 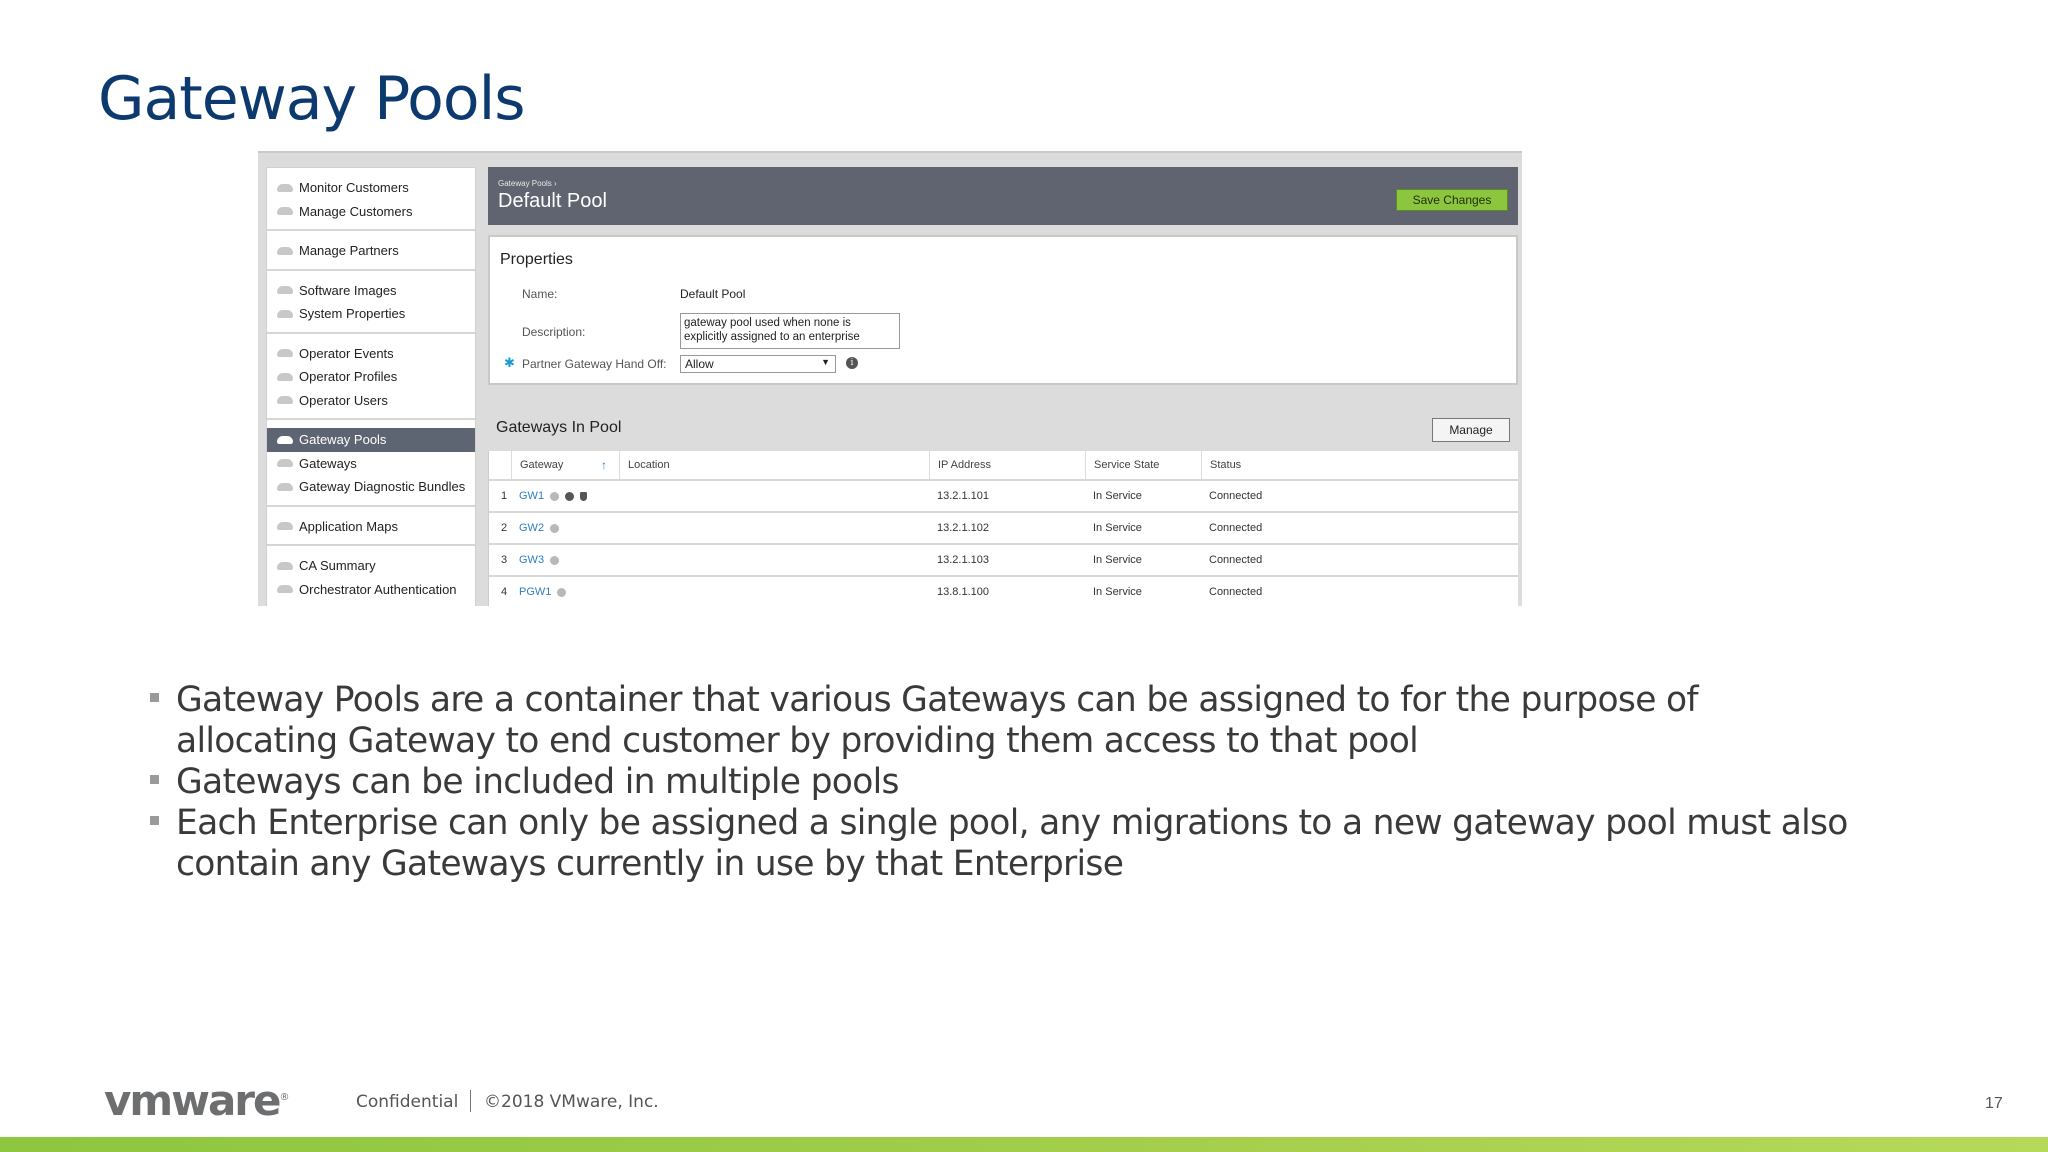 What do you see at coordinates (371, 291) in the screenshot?
I see `sidebar-item-software-images: Software Images` at bounding box center [371, 291].